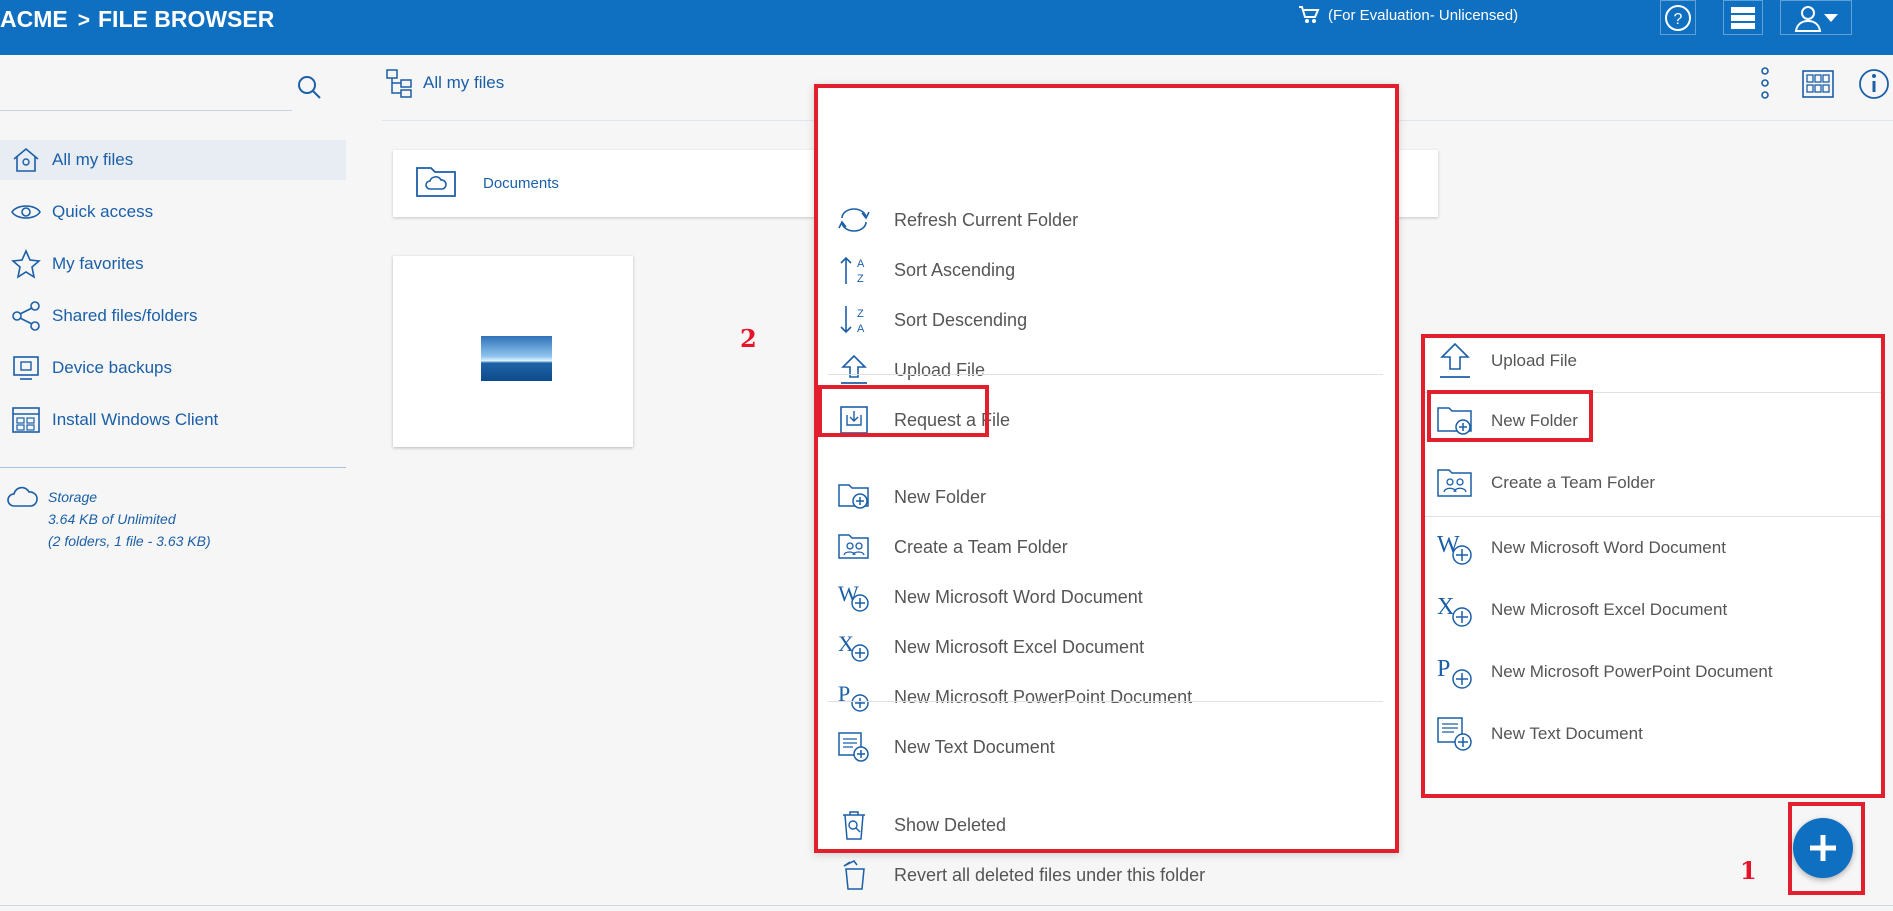  What do you see at coordinates (1019, 646) in the screenshot?
I see `menu-item-label: New Microsoft Excel Document` at bounding box center [1019, 646].